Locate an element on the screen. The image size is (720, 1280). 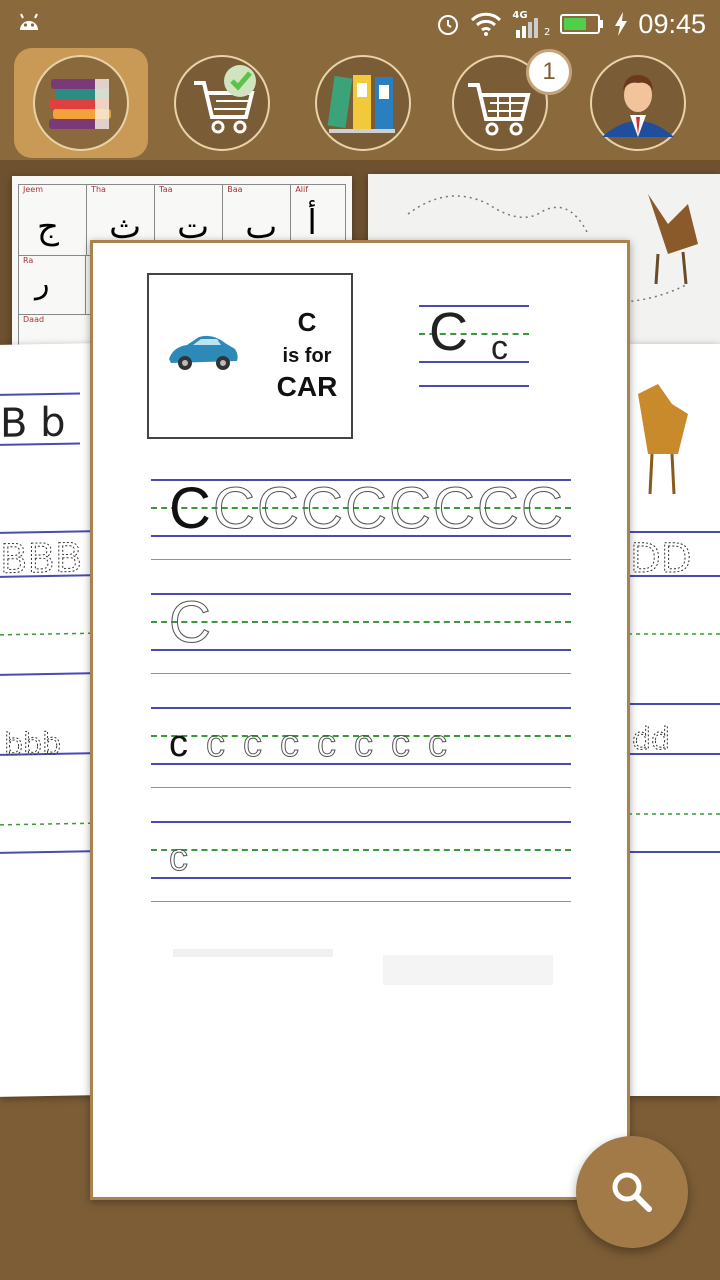
cell-signal: 4G 2 is located at coordinates (531, 24).